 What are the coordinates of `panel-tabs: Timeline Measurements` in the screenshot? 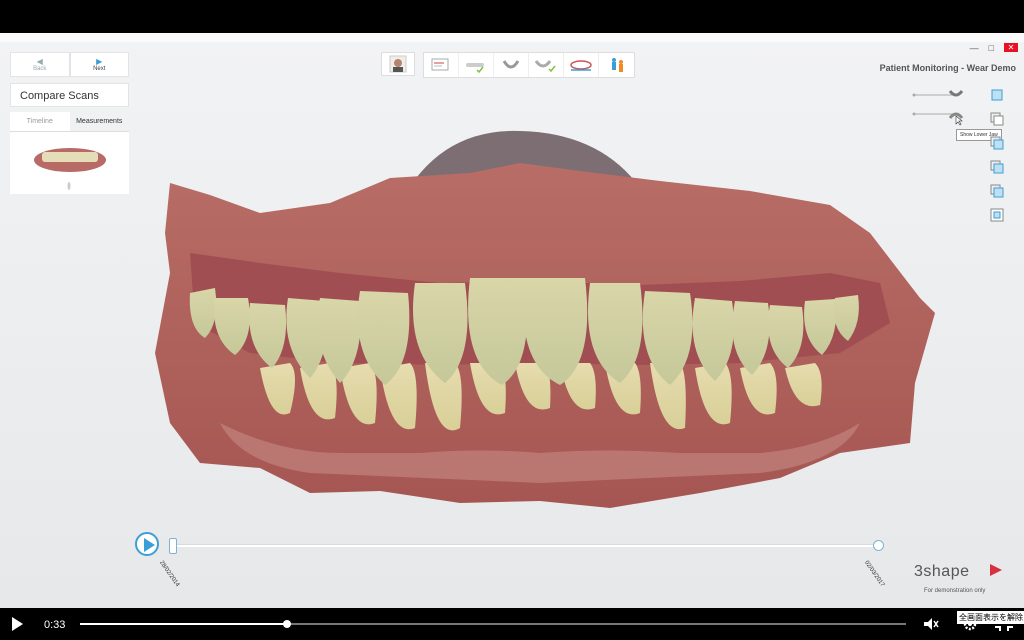 It's located at (69, 122).